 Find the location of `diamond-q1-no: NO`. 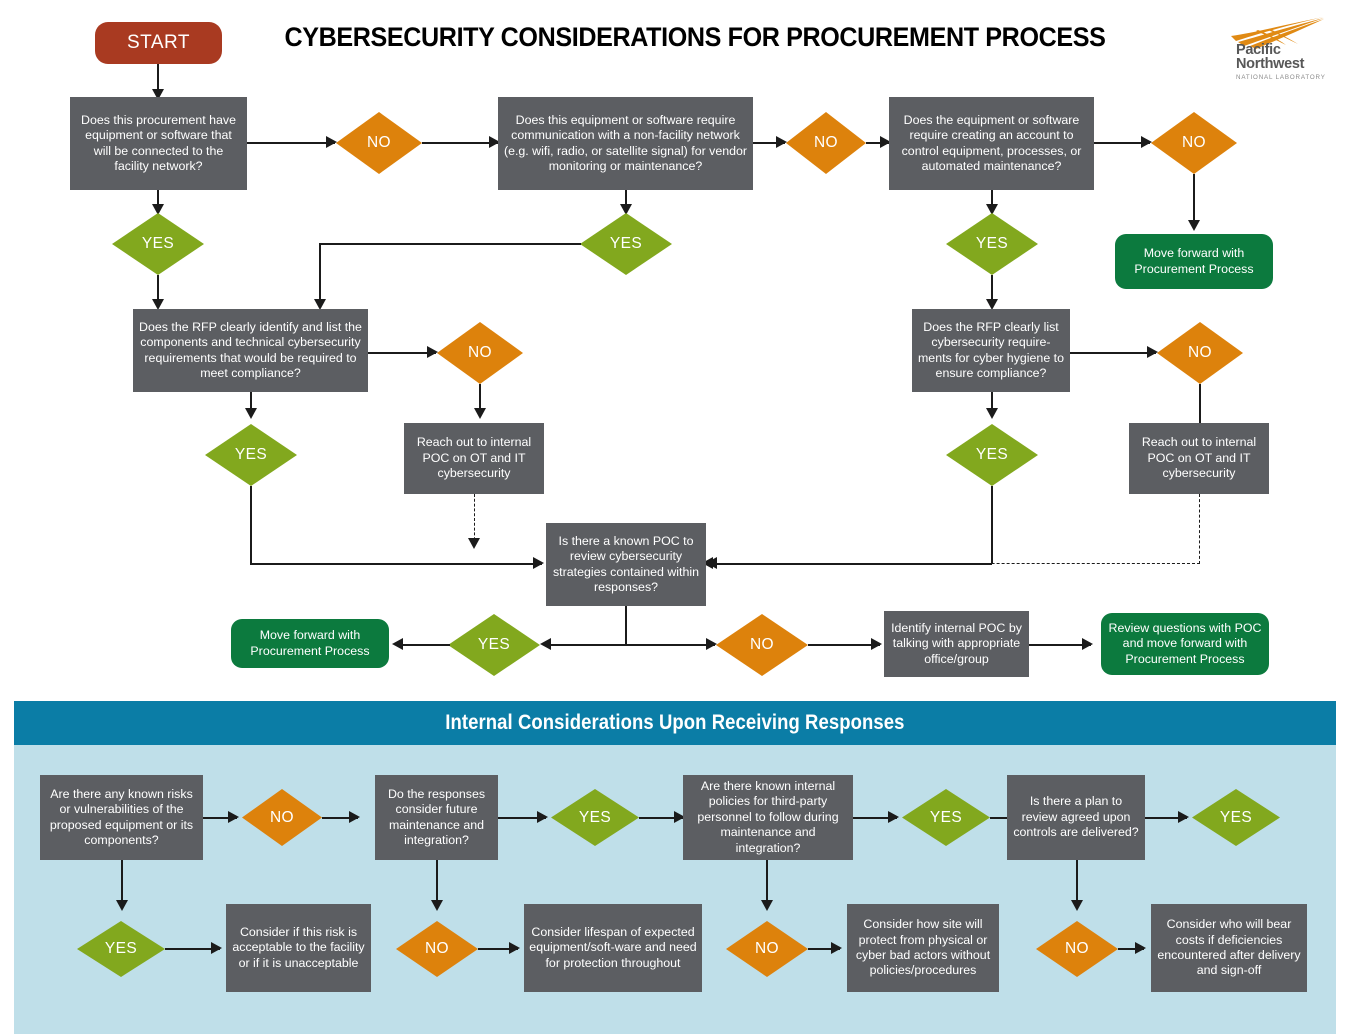

diamond-q1-no: NO is located at coordinates (379, 143).